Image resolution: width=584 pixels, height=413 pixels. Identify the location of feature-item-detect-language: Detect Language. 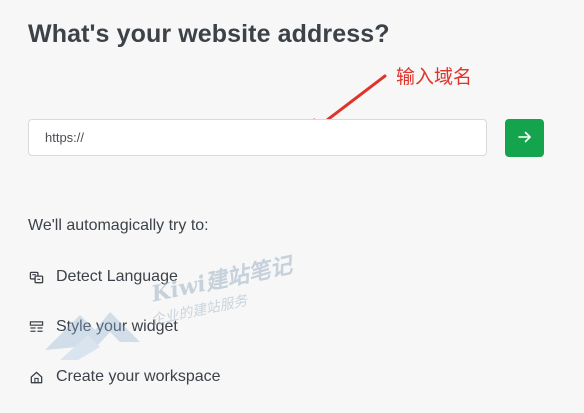
(103, 277).